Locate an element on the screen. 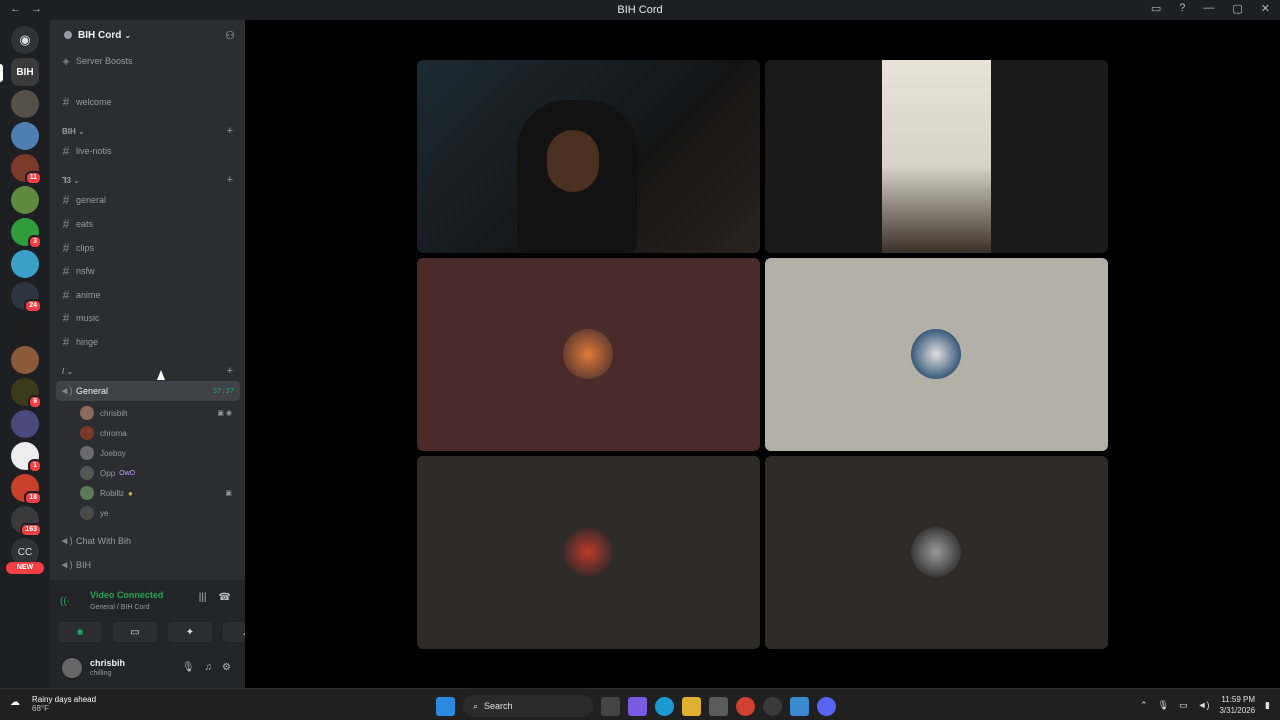 The image size is (1280, 720). channel-music: # music is located at coordinates (148, 318).